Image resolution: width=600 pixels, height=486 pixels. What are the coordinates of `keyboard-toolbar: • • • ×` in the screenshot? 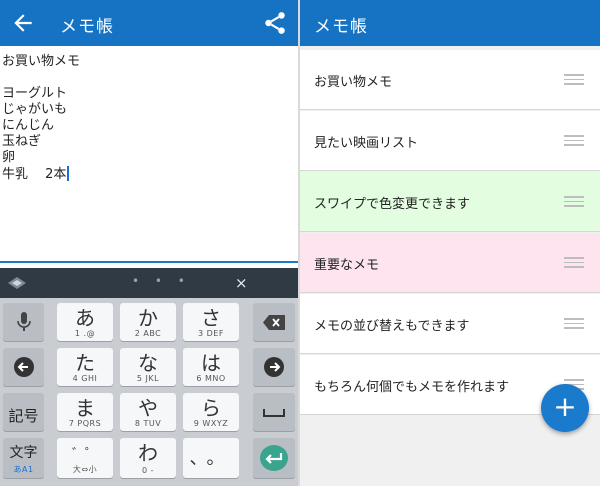 It's located at (149, 283).